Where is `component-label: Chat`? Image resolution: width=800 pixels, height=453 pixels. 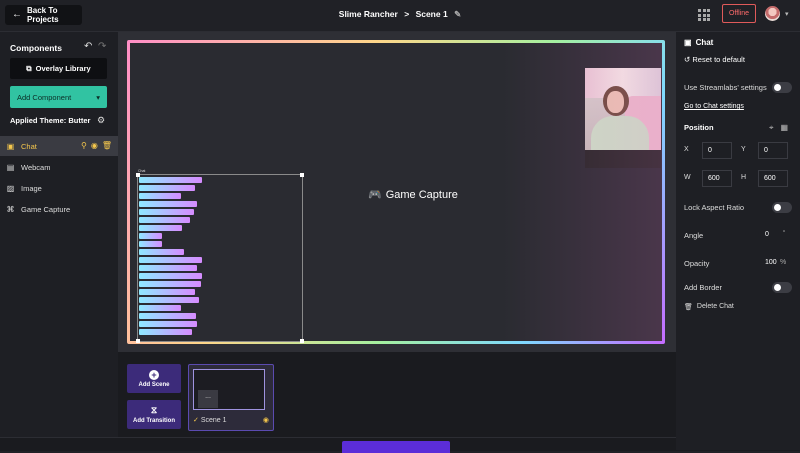
component-label: Chat is located at coordinates (29, 146).